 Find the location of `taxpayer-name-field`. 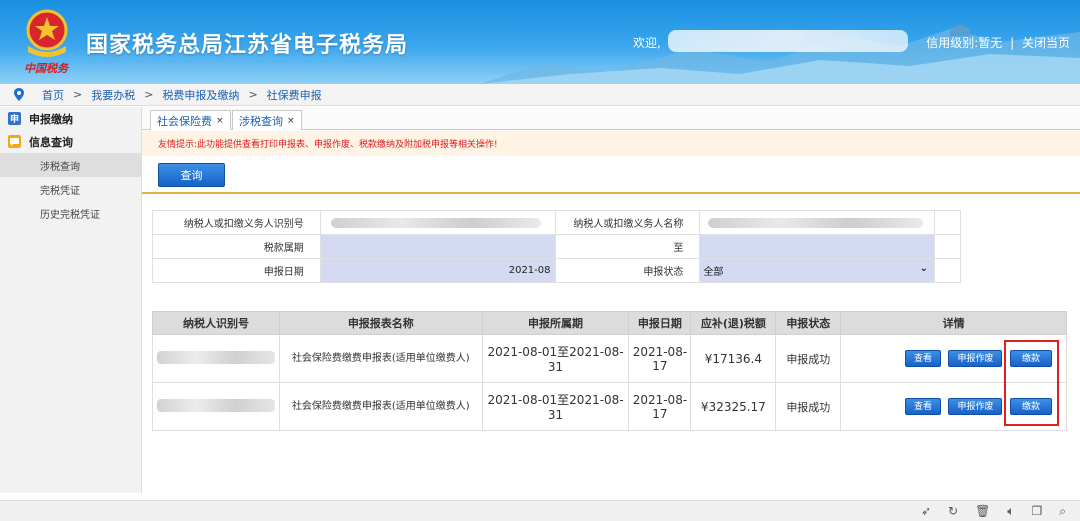

taxpayer-name-field is located at coordinates (817, 222).